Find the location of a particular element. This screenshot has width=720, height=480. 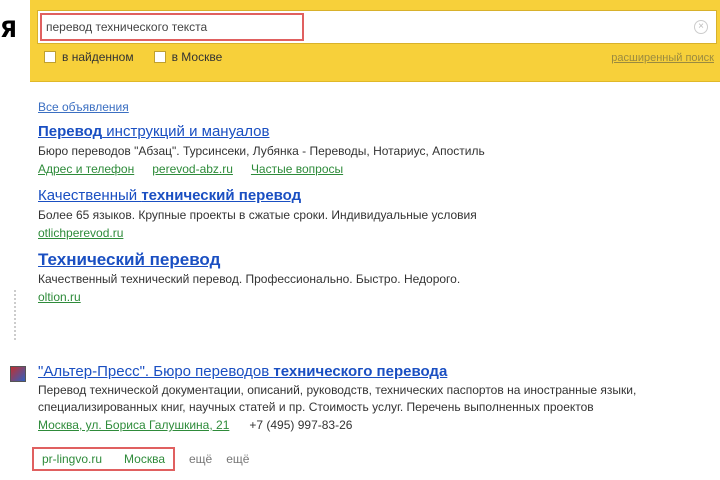

org-address-link: Москва, ул. Бориса Галушкина, 21 is located at coordinates (133, 425).